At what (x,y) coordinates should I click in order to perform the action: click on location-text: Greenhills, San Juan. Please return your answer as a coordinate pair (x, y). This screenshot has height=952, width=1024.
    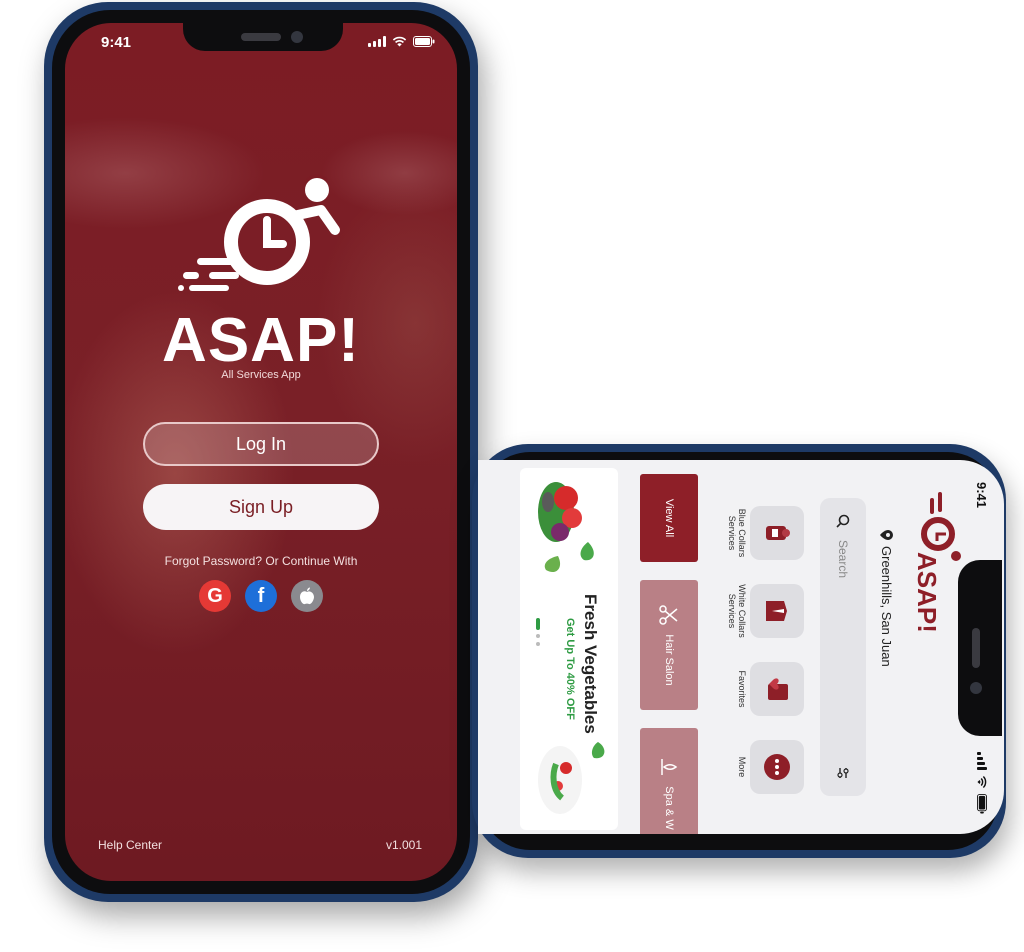
    Looking at the image, I should click on (886, 606).